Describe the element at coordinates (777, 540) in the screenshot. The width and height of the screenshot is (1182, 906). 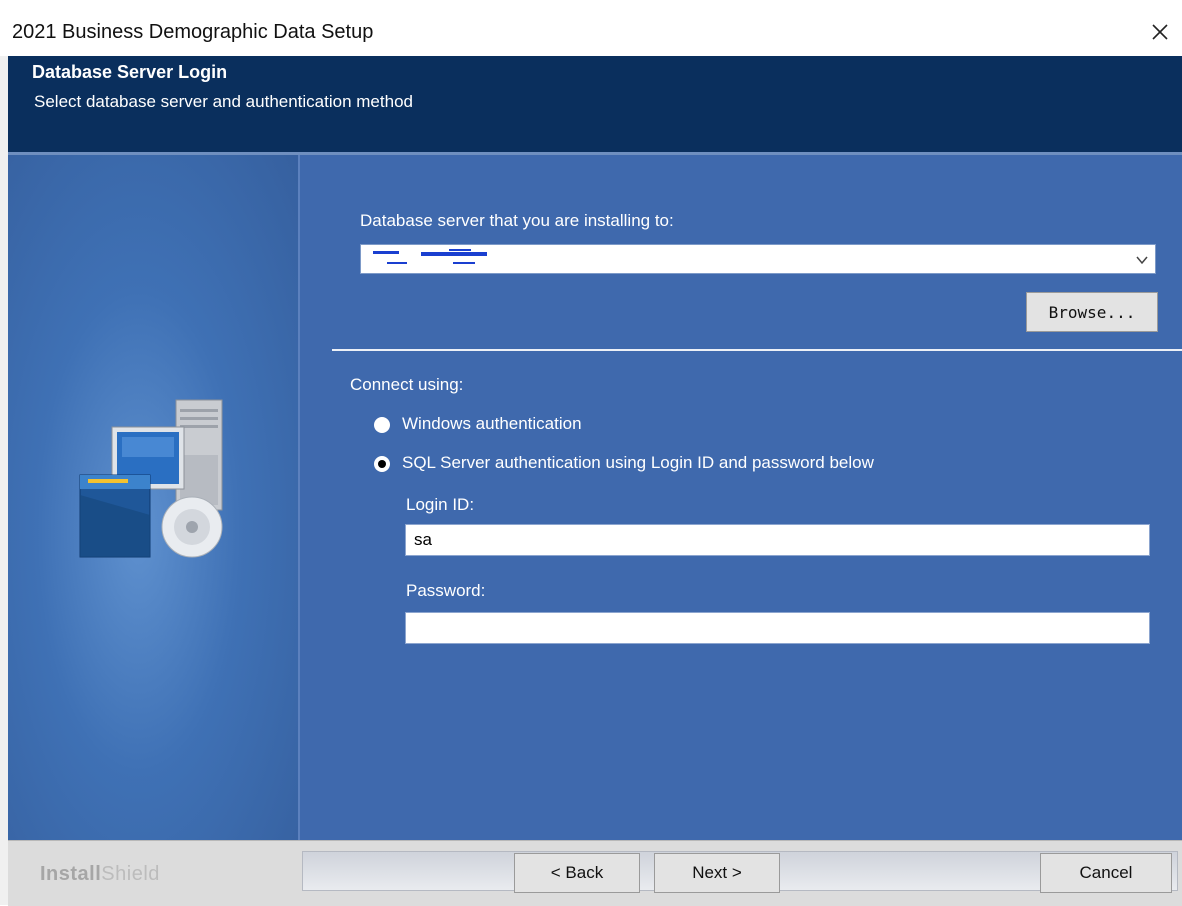
I see `login-id-input` at that location.